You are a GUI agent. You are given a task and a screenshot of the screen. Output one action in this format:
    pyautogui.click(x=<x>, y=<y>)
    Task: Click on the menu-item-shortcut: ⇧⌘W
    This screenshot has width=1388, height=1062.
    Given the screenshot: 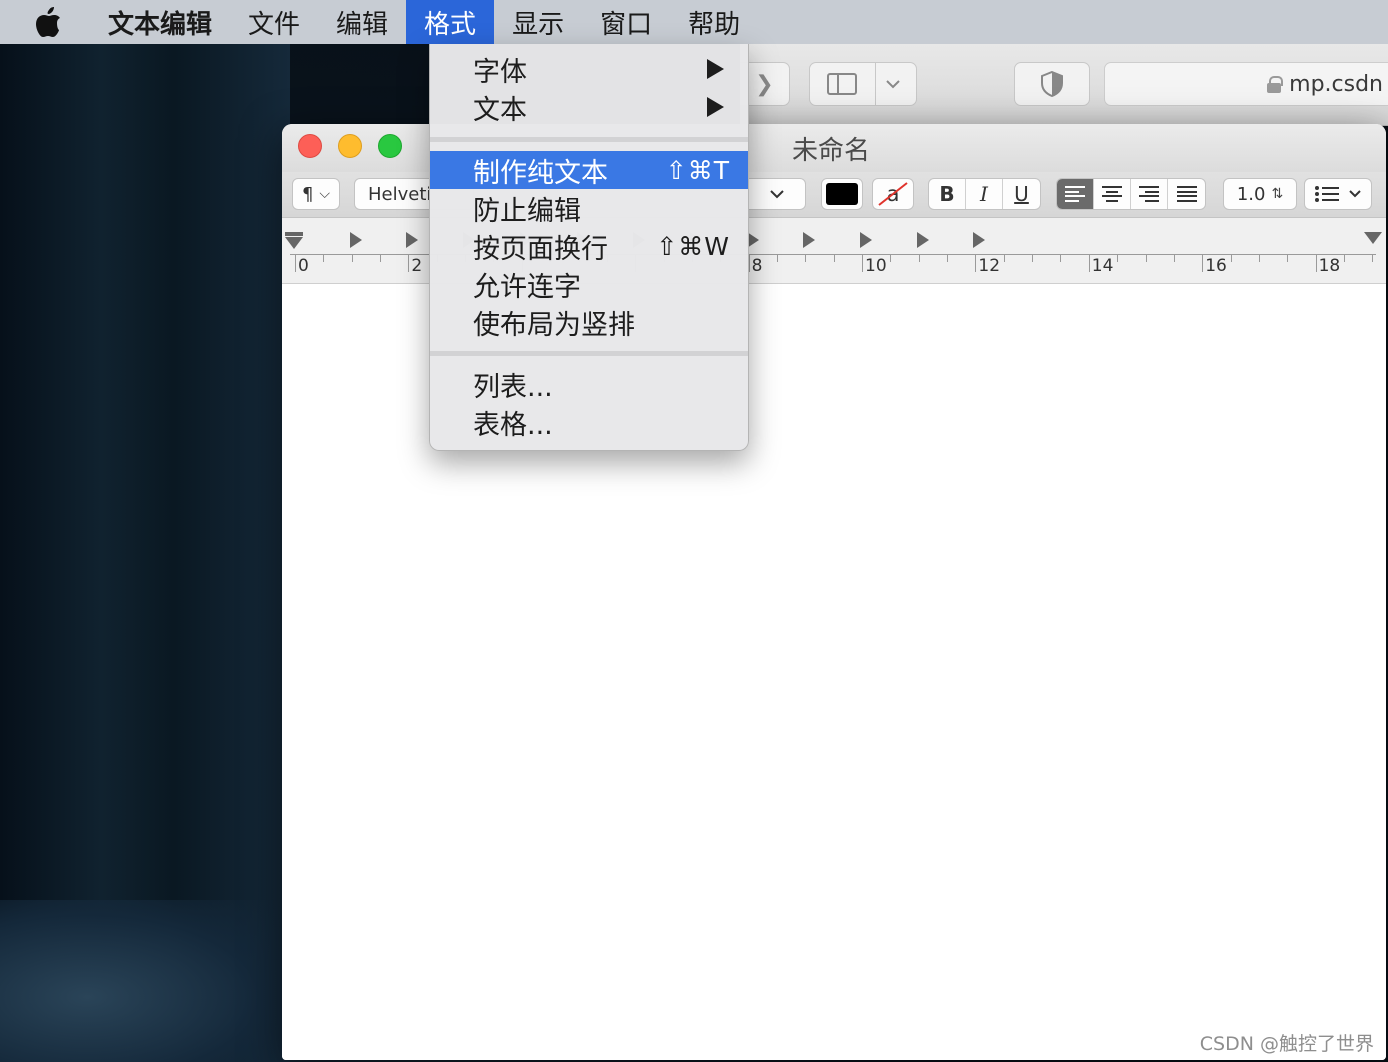 What is the action you would take?
    pyautogui.click(x=693, y=246)
    